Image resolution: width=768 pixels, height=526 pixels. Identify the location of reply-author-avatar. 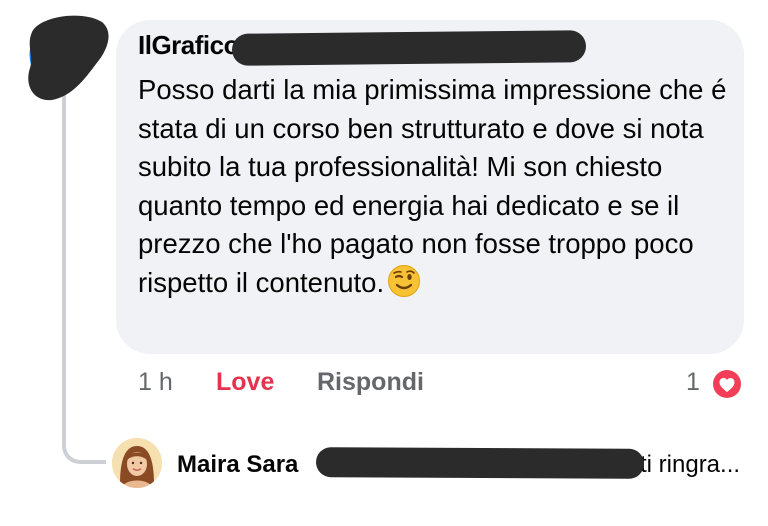
(137, 463).